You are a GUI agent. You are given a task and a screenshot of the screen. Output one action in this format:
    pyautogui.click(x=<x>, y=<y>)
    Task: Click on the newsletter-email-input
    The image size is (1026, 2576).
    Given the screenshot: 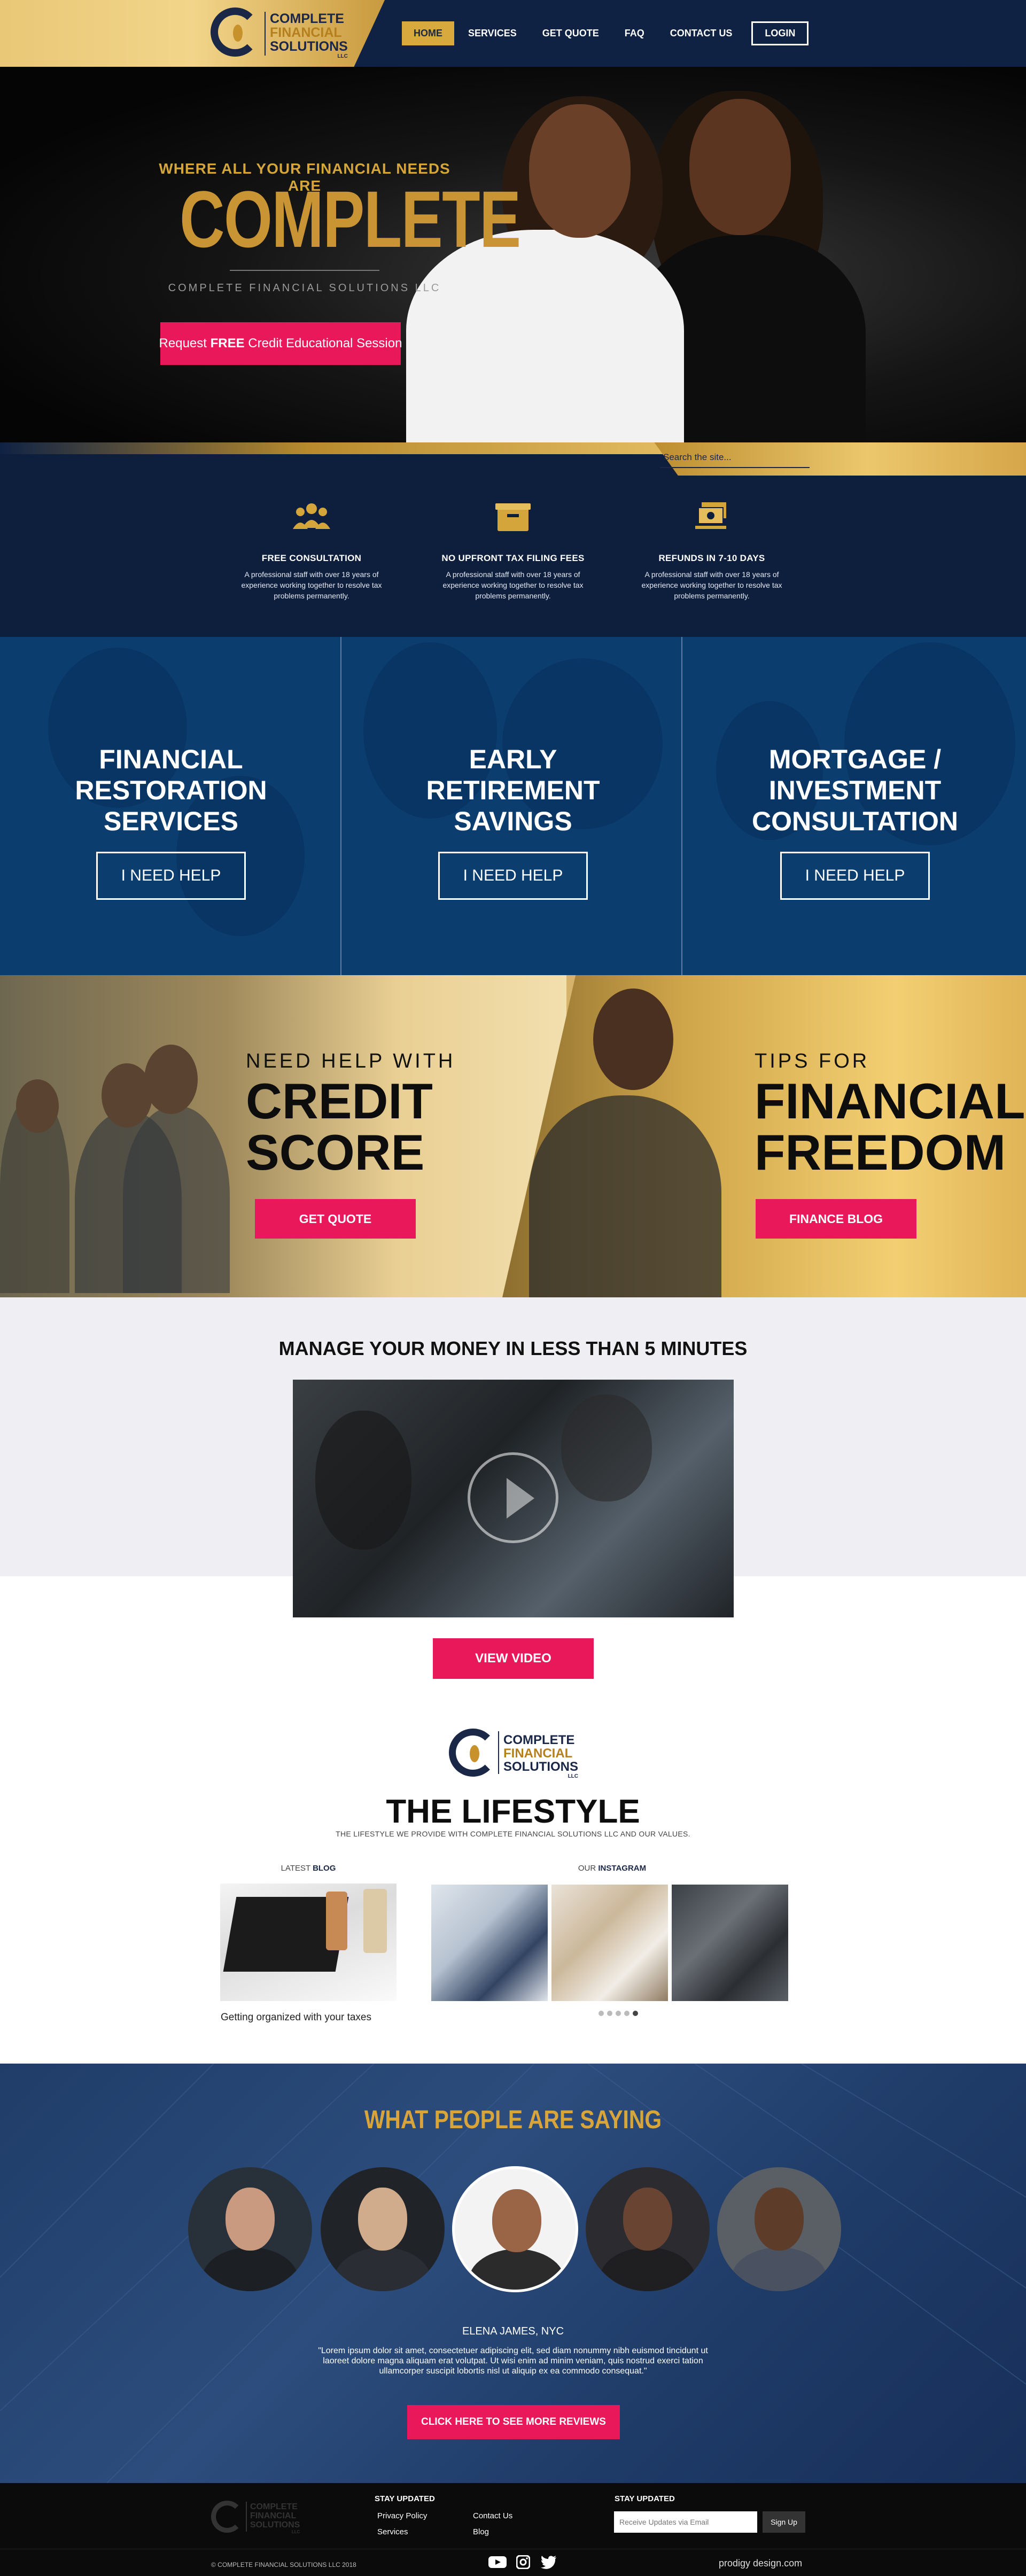 What is the action you would take?
    pyautogui.click(x=685, y=2522)
    